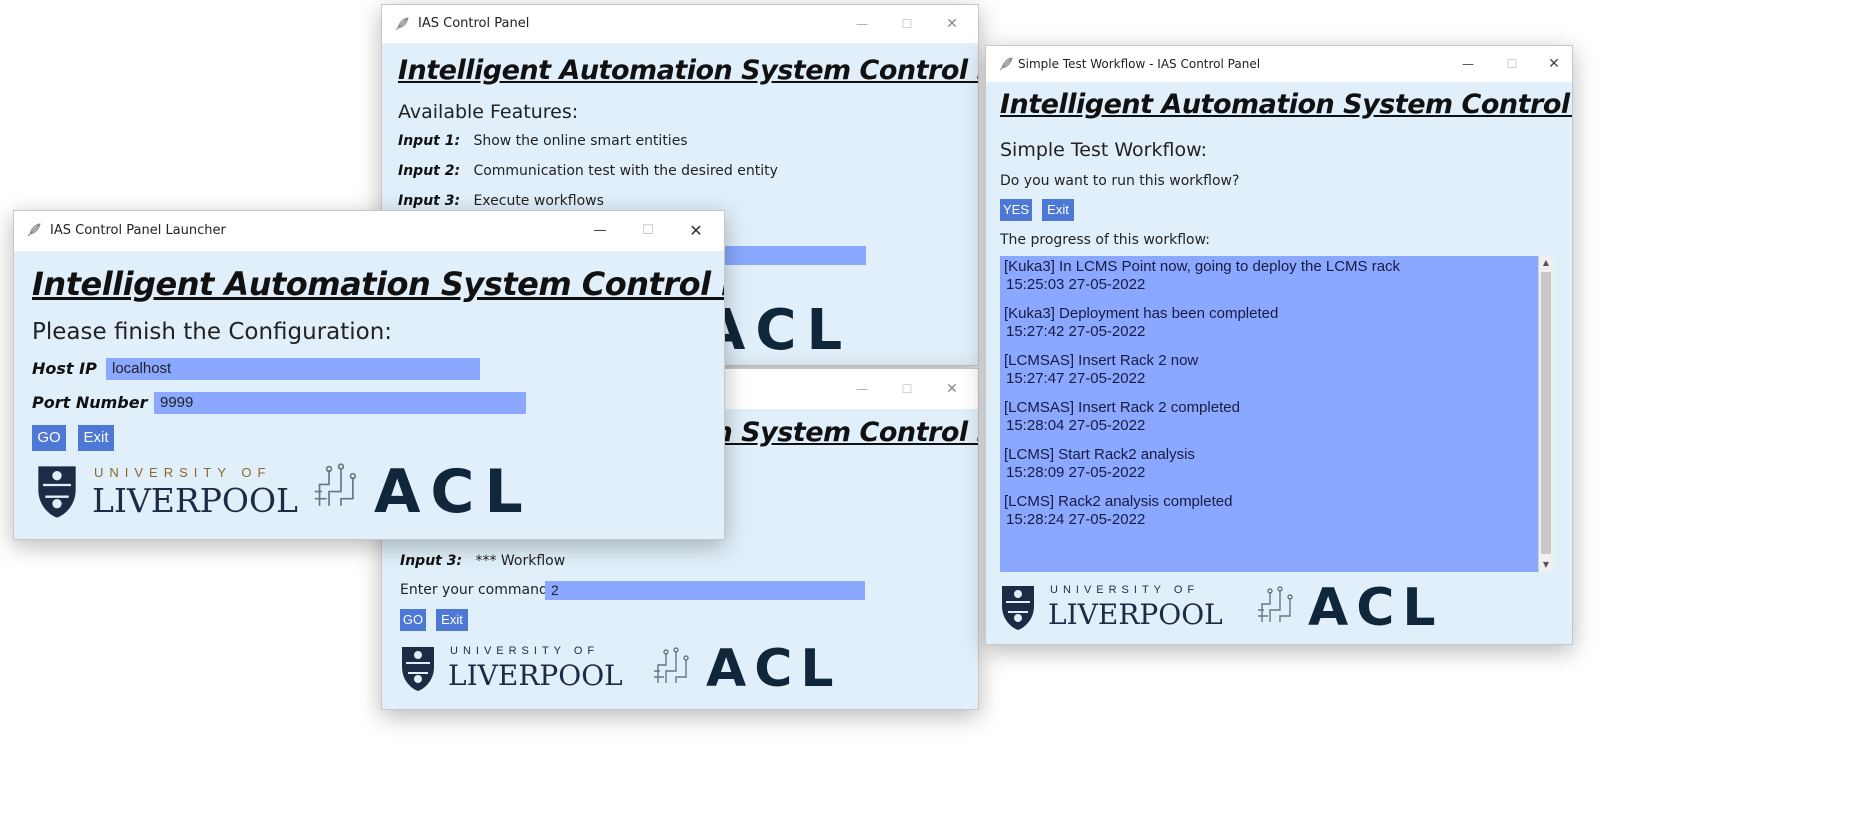 This screenshot has width=1858, height=831. I want to click on scroll-thumb, so click(1546, 413).